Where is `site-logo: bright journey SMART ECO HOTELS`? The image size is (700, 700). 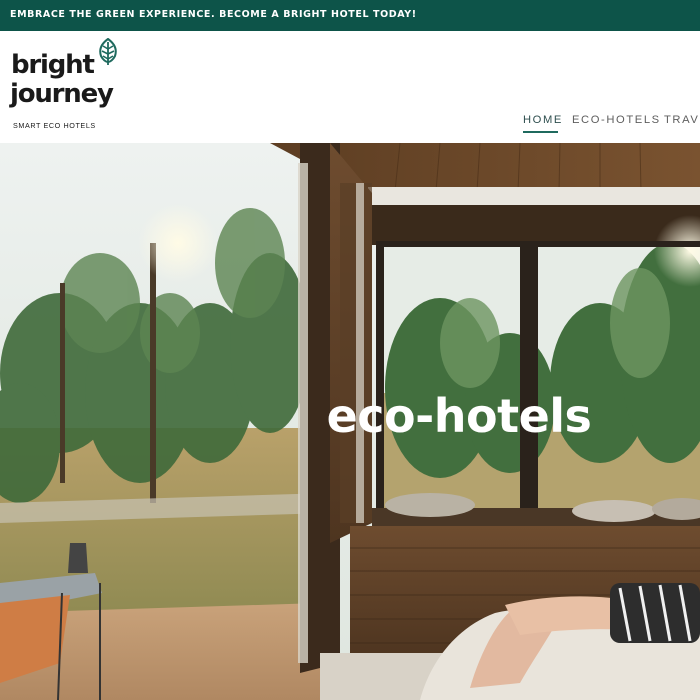 site-logo: bright journey SMART ECO HOTELS is located at coordinates (75, 85).